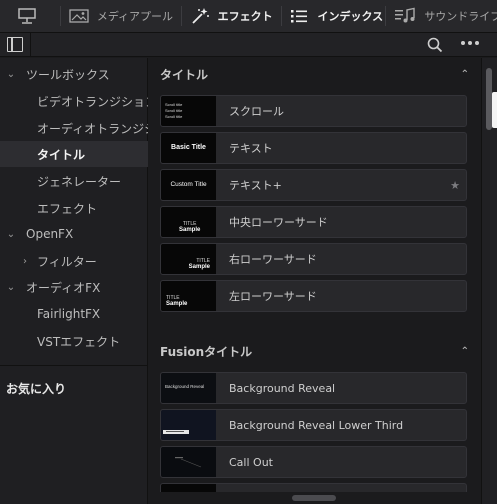 Image resolution: width=497 pixels, height=504 pixels. I want to click on section-header-titles: タイトル ⌃, so click(314, 74).